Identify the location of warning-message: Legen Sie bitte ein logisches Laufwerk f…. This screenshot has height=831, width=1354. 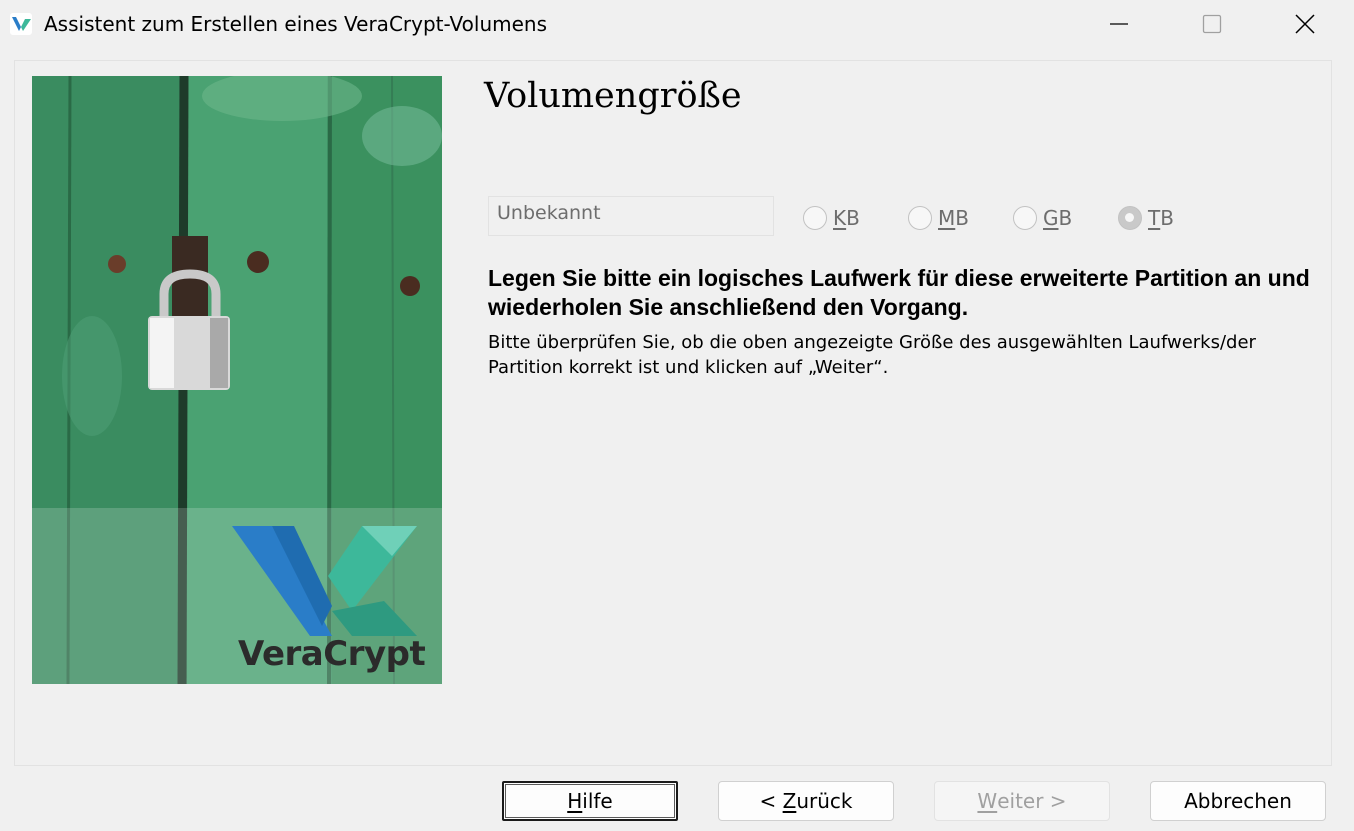
(899, 292).